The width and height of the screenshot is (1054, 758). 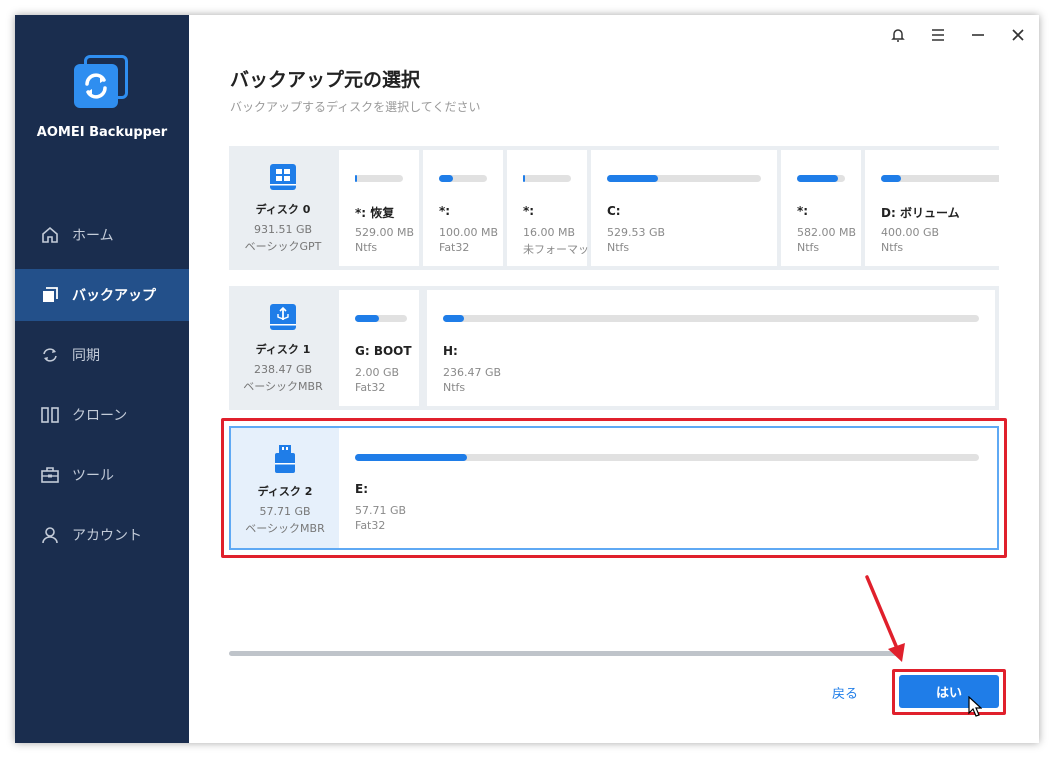 What do you see at coordinates (283, 246) in the screenshot?
I see `disk-type: ベーシックGPT` at bounding box center [283, 246].